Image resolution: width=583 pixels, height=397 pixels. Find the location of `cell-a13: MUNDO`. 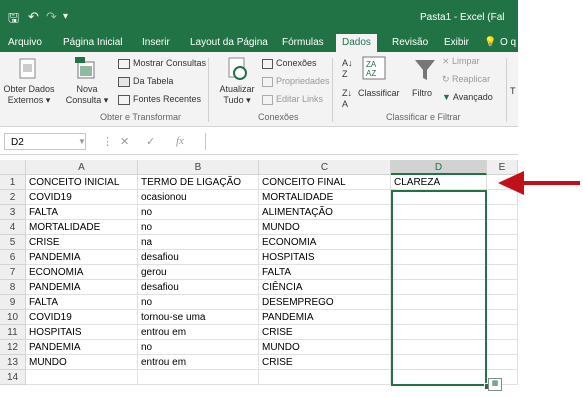

cell-a13: MUNDO is located at coordinates (82, 362).